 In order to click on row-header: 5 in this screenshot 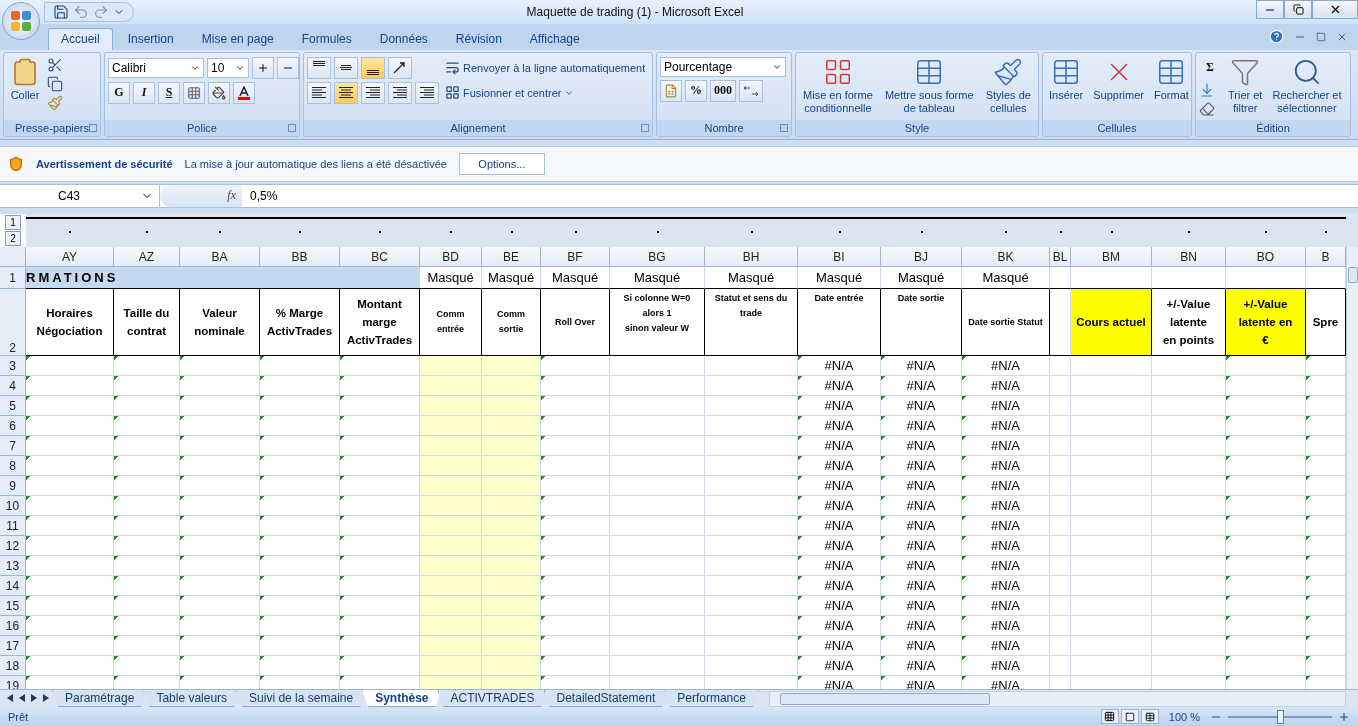, I will do `click(13, 406)`.